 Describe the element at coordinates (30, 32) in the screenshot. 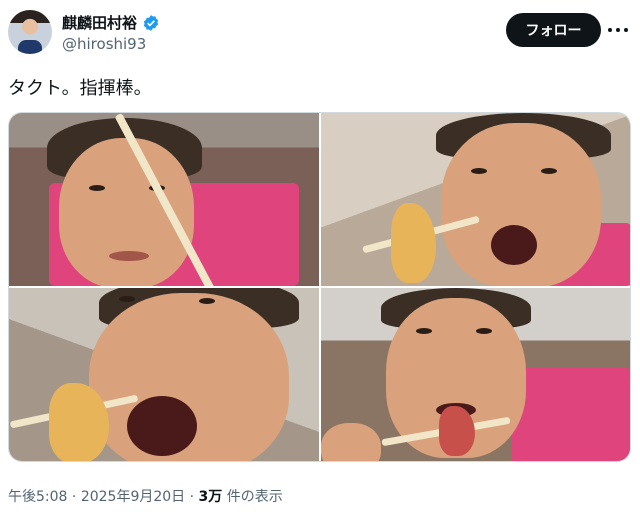

I see `avatar` at that location.